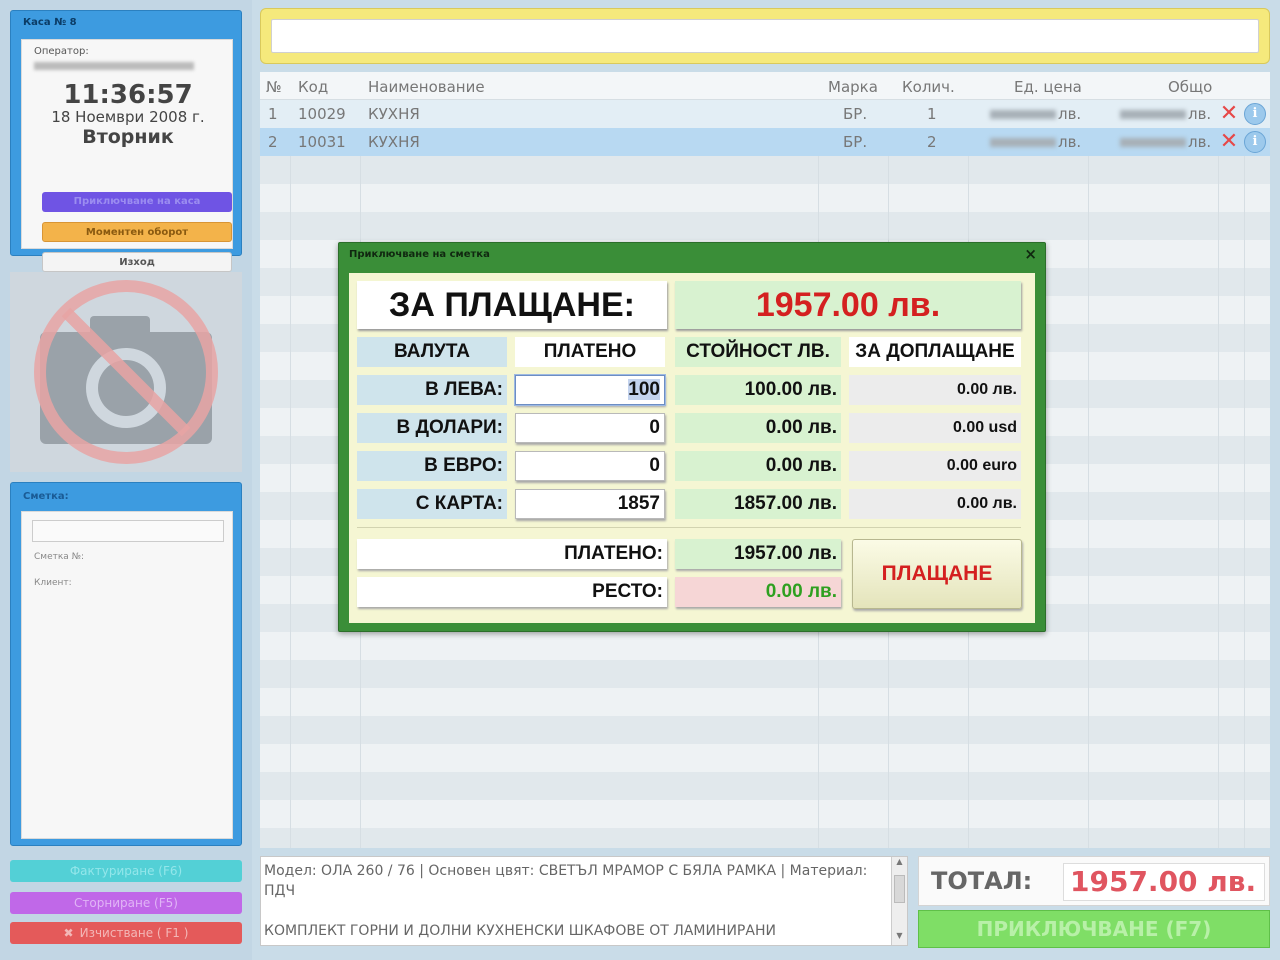  Describe the element at coordinates (758, 554) in the screenshot. I see `total-paid-value: 1957.00 лв.` at that location.